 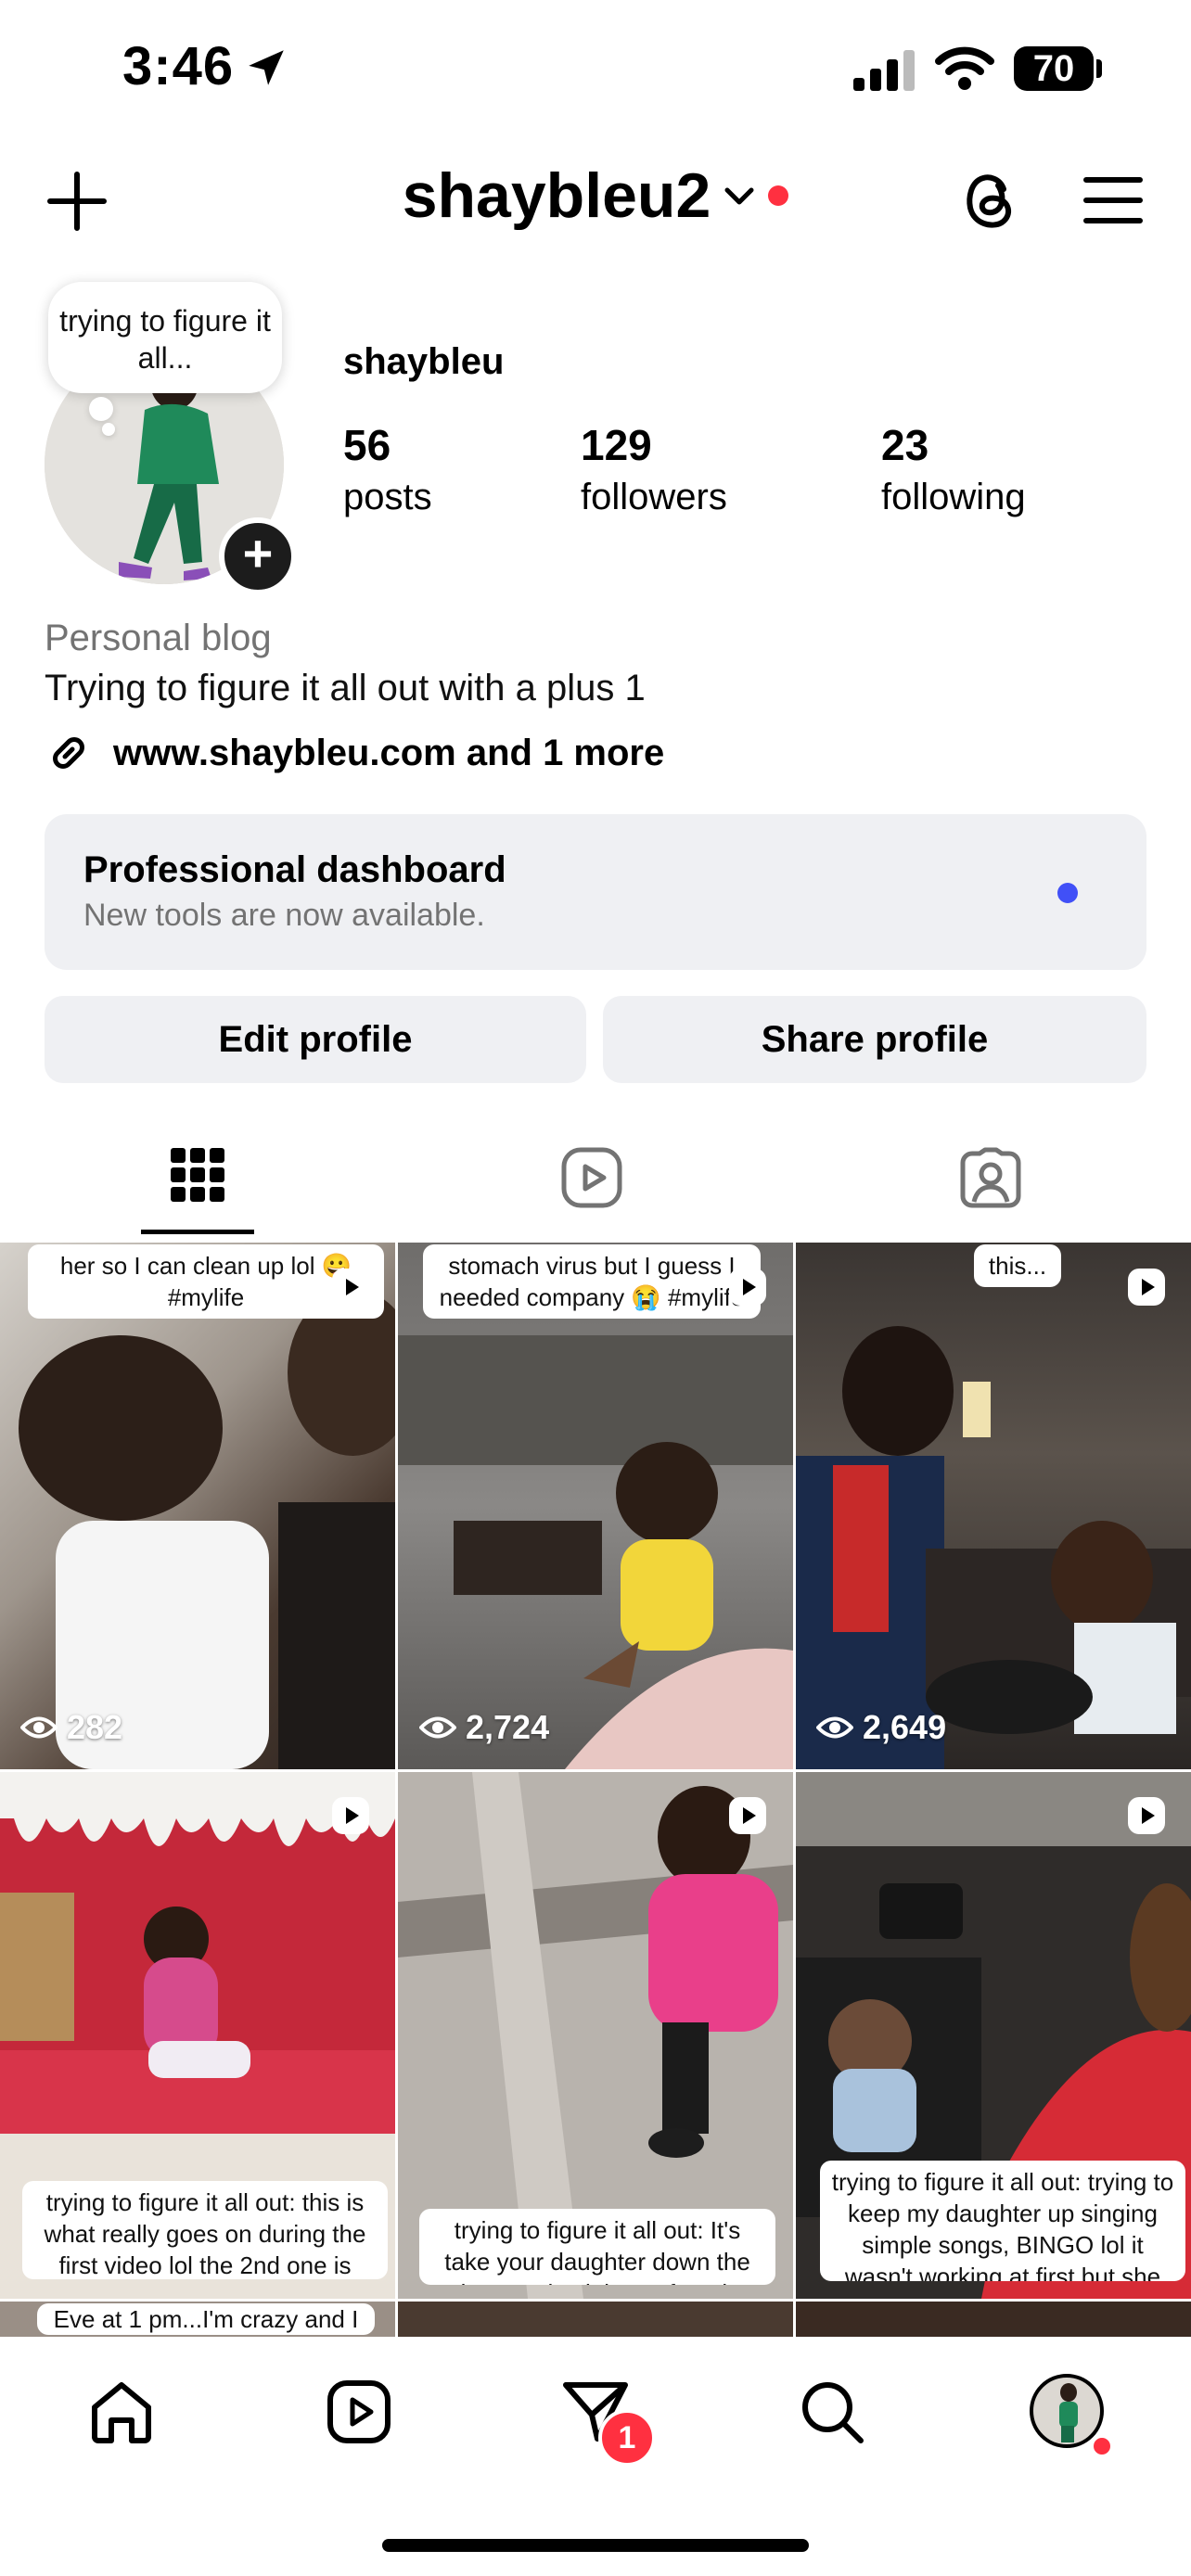 I want to click on profile-tab-avatar, so click(x=1067, y=2411).